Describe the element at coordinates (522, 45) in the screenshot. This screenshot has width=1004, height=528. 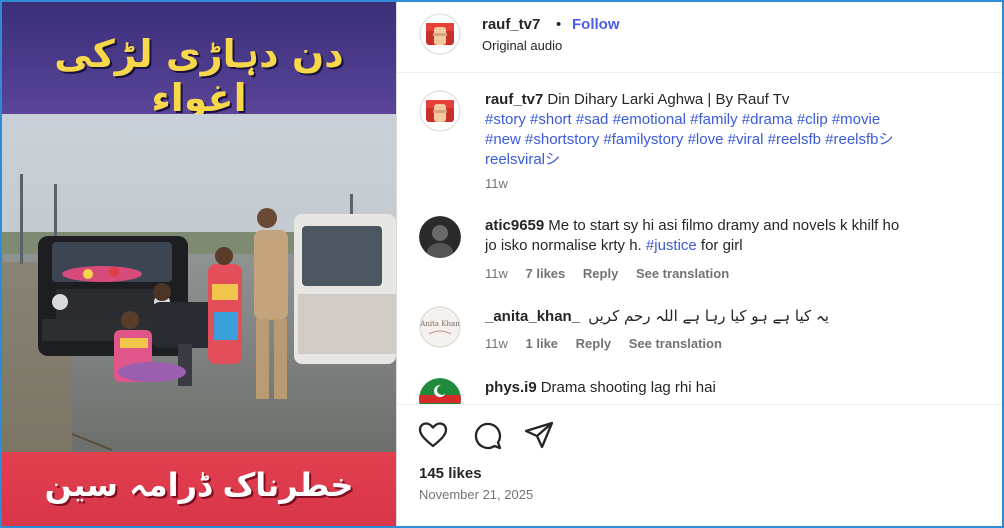
I see `original-audio-link: Original audio` at that location.